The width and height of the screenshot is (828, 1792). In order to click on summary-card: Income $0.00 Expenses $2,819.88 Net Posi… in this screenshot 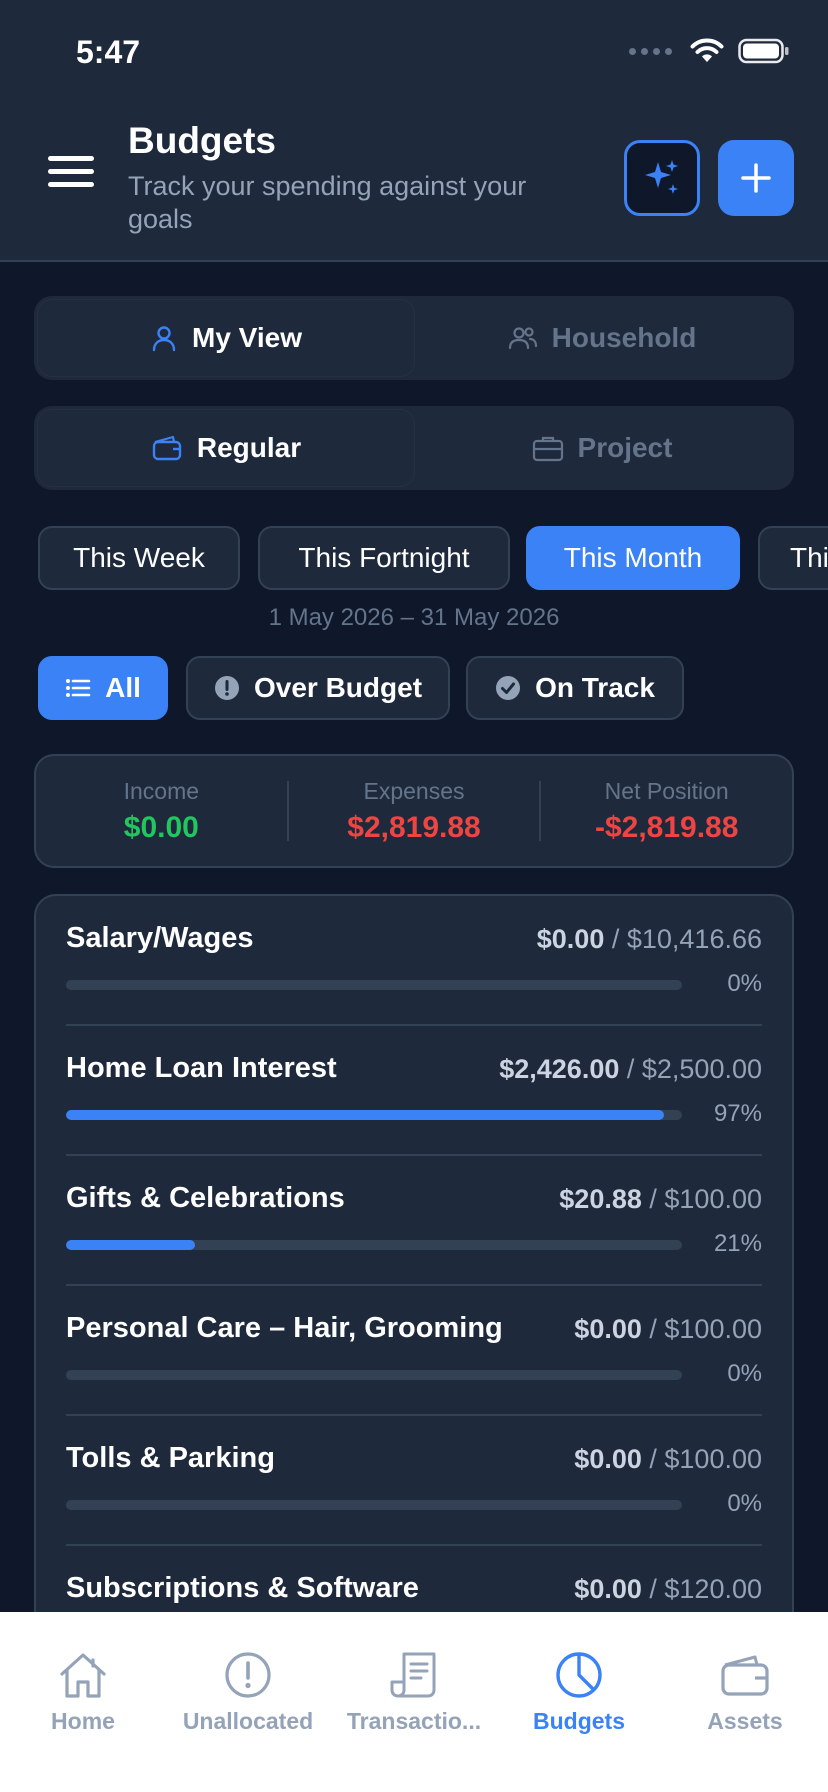, I will do `click(414, 811)`.